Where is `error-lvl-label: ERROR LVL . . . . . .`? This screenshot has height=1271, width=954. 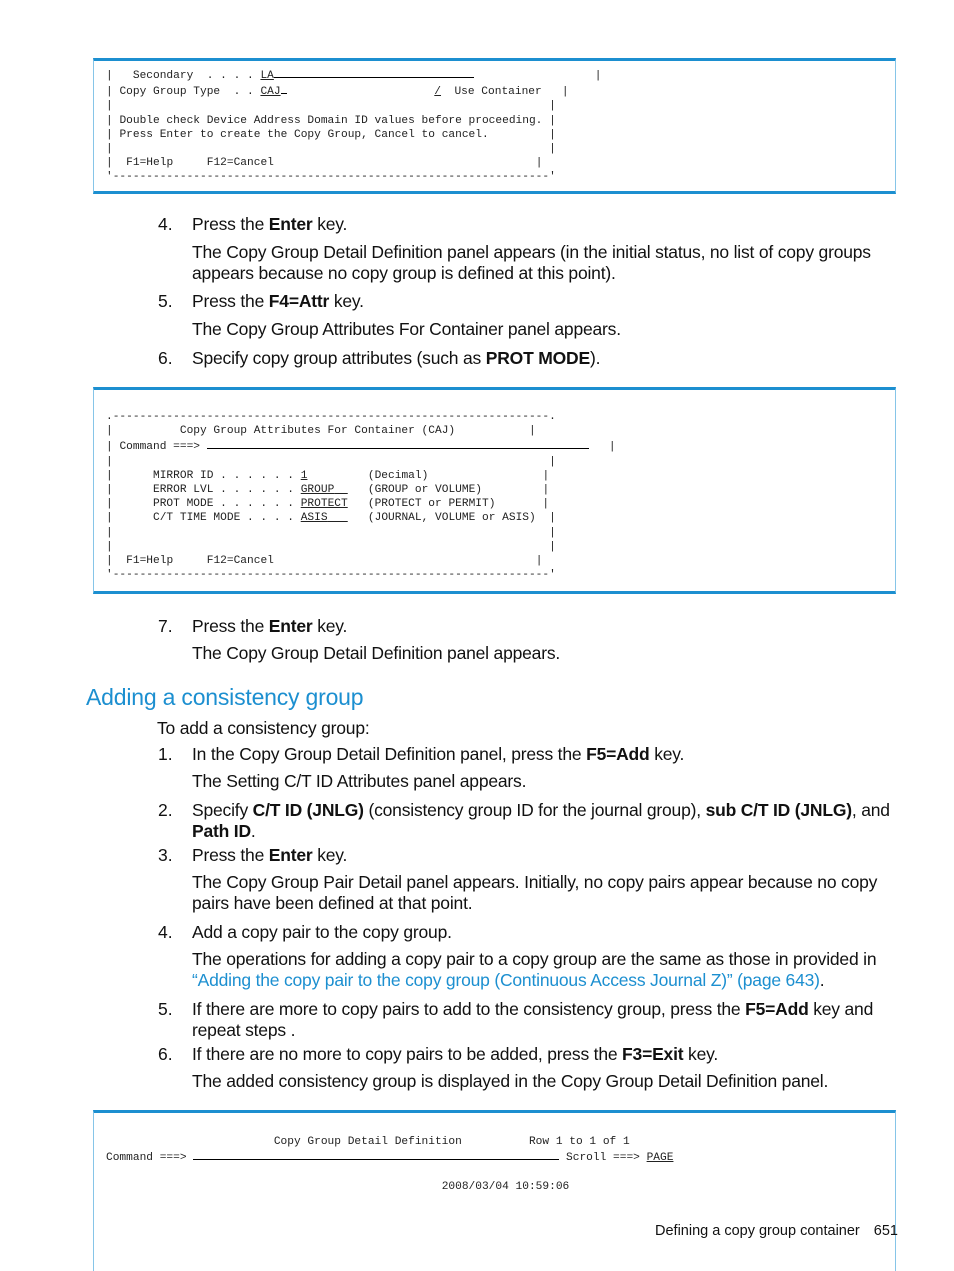 error-lvl-label: ERROR LVL . . . . . . is located at coordinates (223, 490).